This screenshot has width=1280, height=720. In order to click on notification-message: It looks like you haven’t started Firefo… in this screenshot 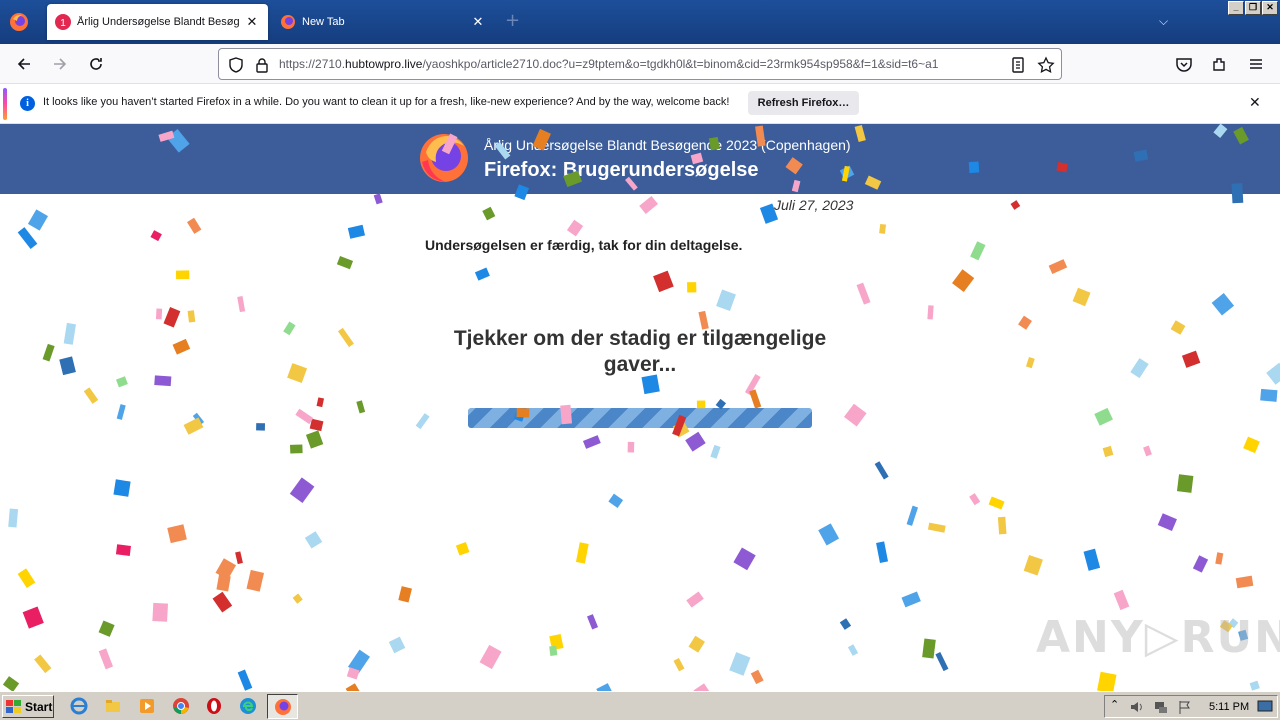, I will do `click(386, 102)`.